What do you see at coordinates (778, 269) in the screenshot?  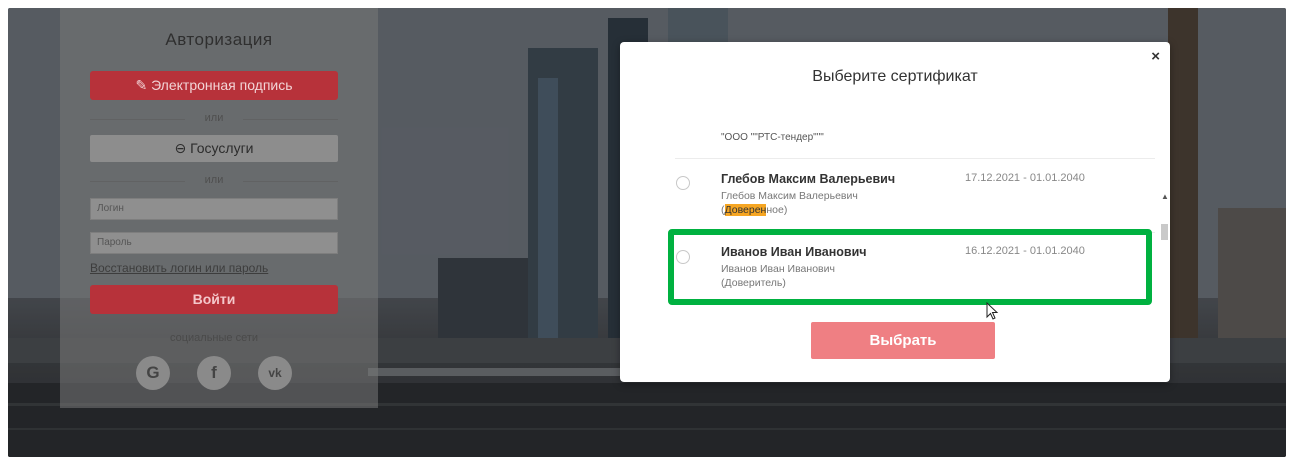 I see `cert-subject-name: Иванов Иван Иванович` at bounding box center [778, 269].